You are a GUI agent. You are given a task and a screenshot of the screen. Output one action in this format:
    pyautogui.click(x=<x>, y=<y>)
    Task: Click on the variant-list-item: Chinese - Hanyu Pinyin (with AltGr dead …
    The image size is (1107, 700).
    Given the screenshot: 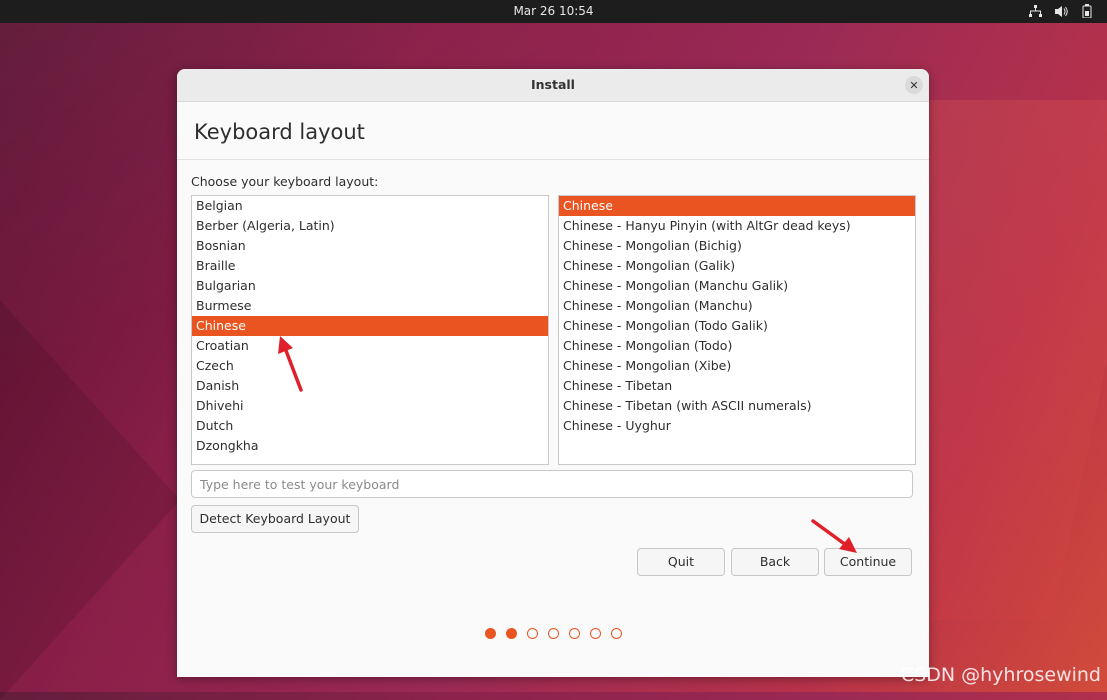 What is the action you would take?
    pyautogui.click(x=737, y=226)
    